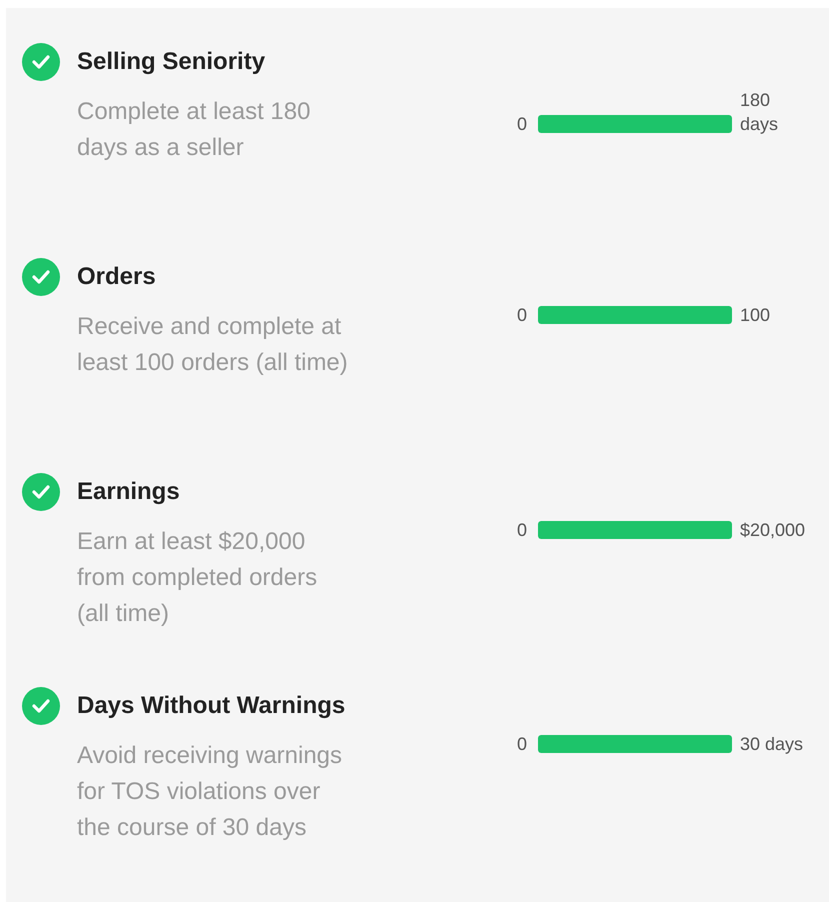 Image resolution: width=829 pixels, height=902 pixels. I want to click on requirement-description: Complete at least 180 days as a seller, so click(194, 130).